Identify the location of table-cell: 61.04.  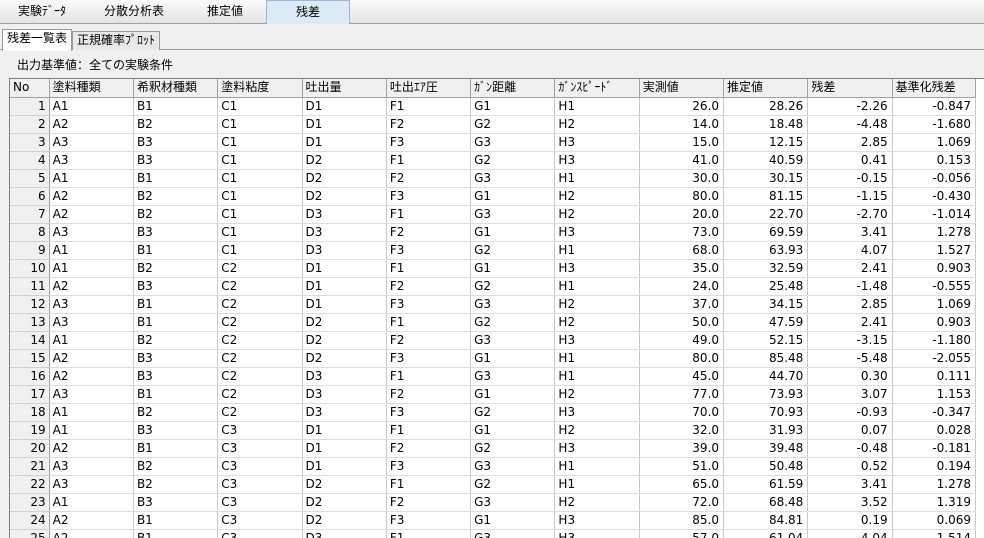
(766, 533).